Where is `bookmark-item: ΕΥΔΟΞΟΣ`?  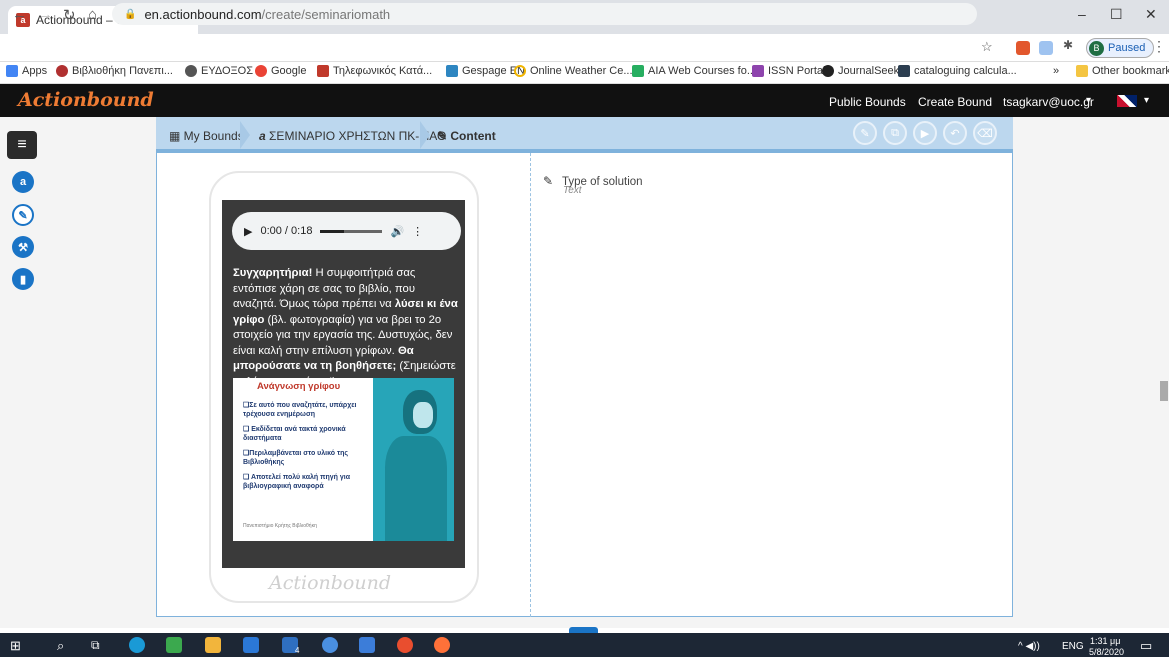 bookmark-item: ΕΥΔΟΞΟΣ is located at coordinates (219, 71).